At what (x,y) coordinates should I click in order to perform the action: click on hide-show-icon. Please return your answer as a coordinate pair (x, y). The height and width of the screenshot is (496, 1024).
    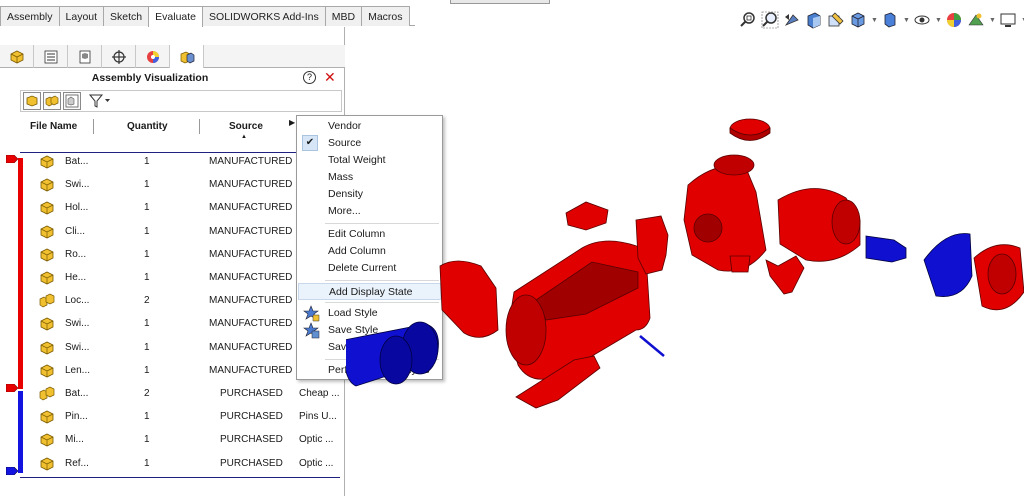
    Looking at the image, I should click on (922, 20).